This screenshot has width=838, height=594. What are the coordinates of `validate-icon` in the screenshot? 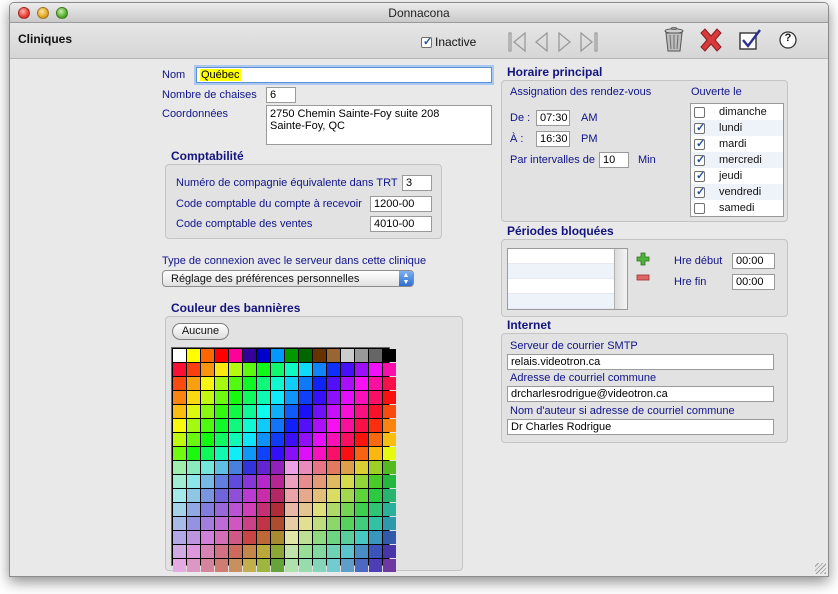 It's located at (750, 40).